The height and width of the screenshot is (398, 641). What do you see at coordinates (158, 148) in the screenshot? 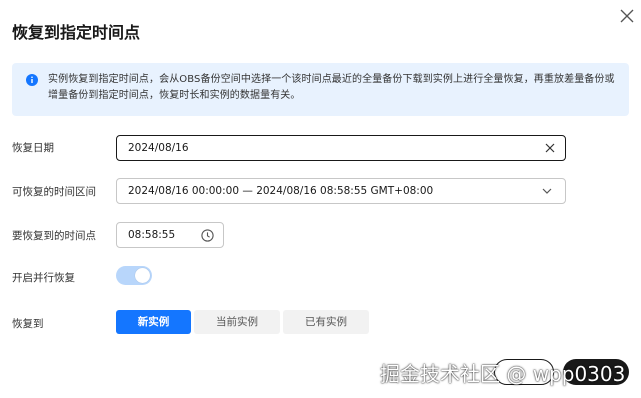
I see `restore-date-value: 2024/08/16` at bounding box center [158, 148].